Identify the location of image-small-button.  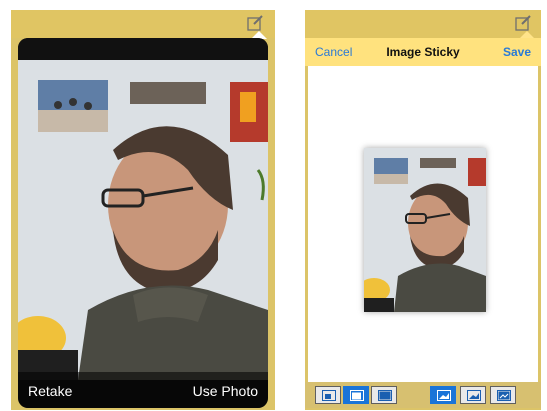
(328, 395).